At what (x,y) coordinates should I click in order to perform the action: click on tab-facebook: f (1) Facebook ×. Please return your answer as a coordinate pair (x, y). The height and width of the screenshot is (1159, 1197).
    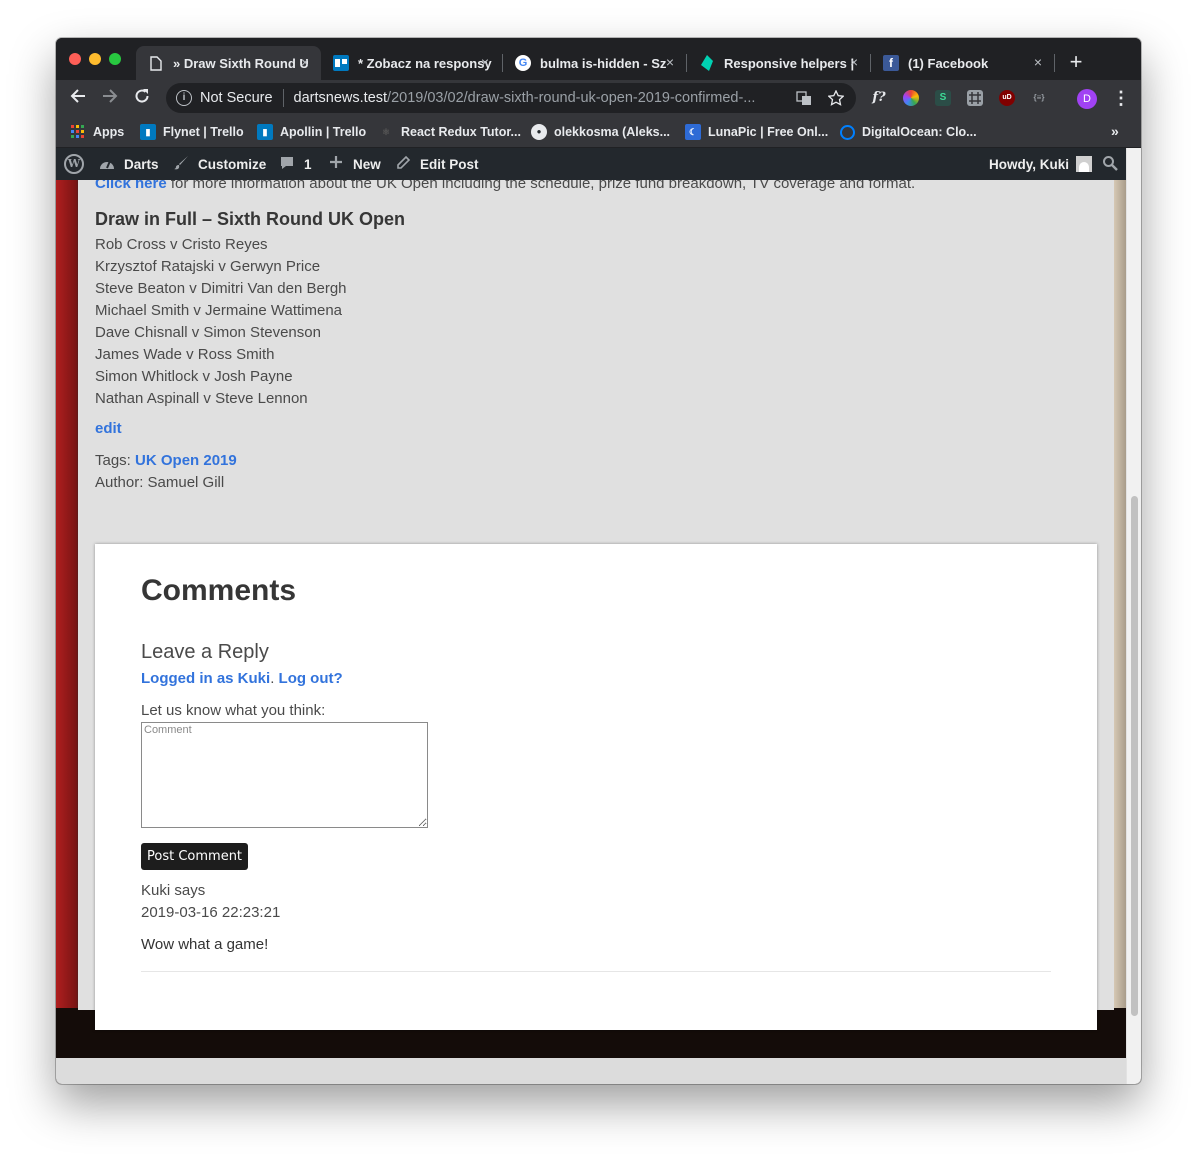
    Looking at the image, I should click on (962, 63).